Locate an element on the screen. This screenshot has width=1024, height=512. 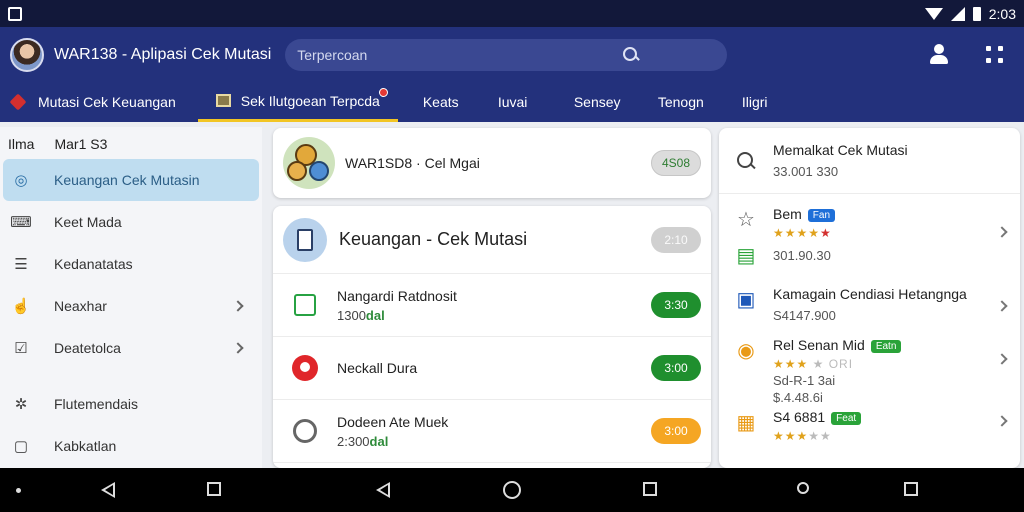
account-icon is located at coordinates (939, 54).